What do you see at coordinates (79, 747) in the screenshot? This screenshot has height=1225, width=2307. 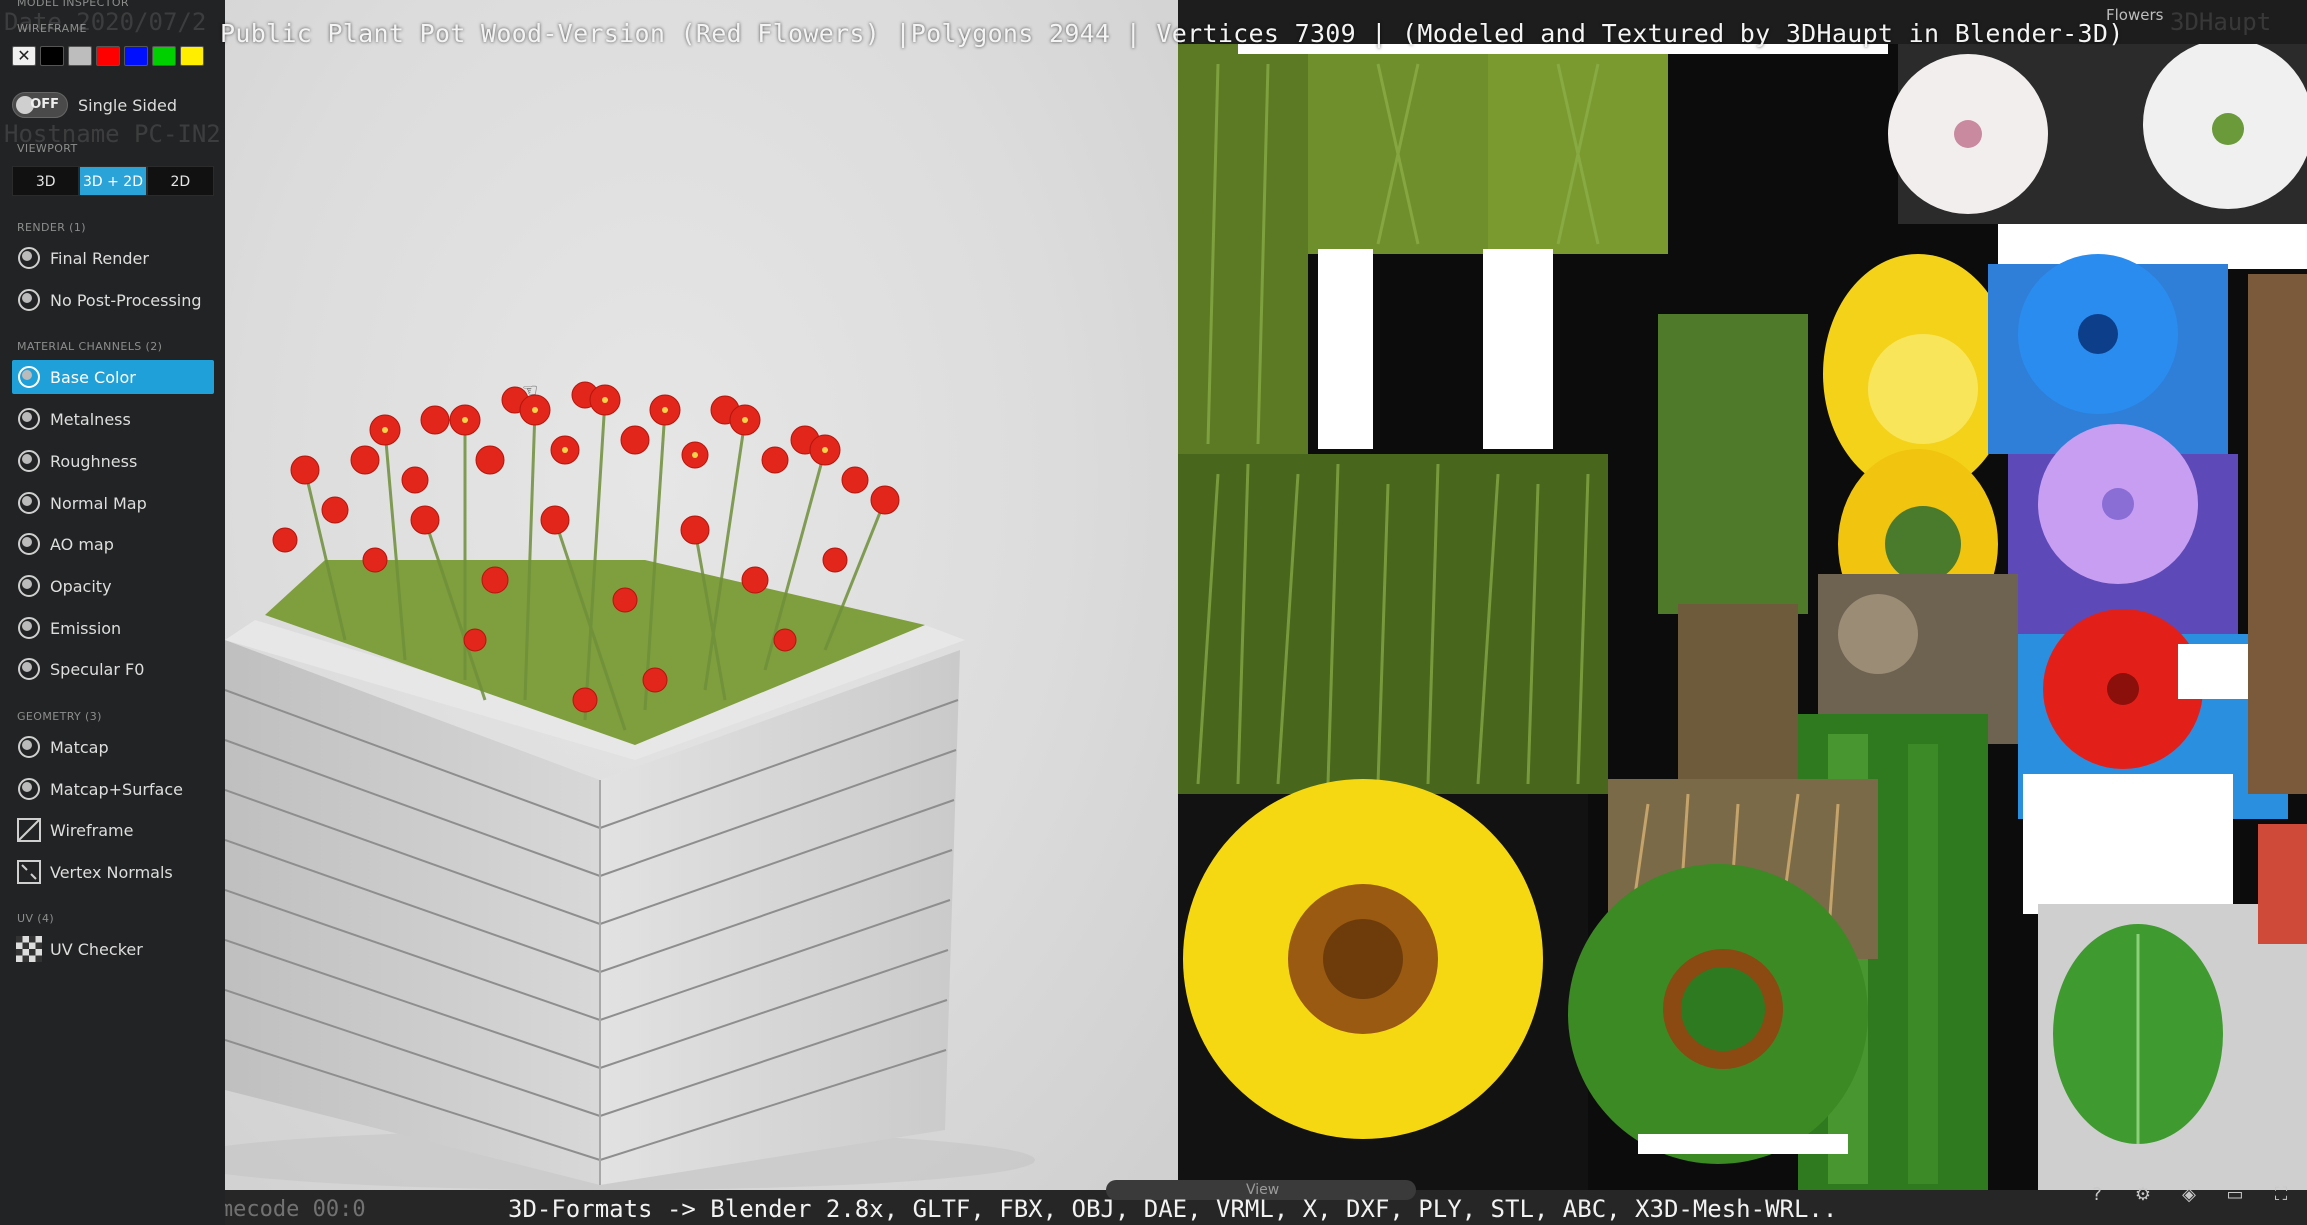 I see `menu-label: Matcap` at bounding box center [79, 747].